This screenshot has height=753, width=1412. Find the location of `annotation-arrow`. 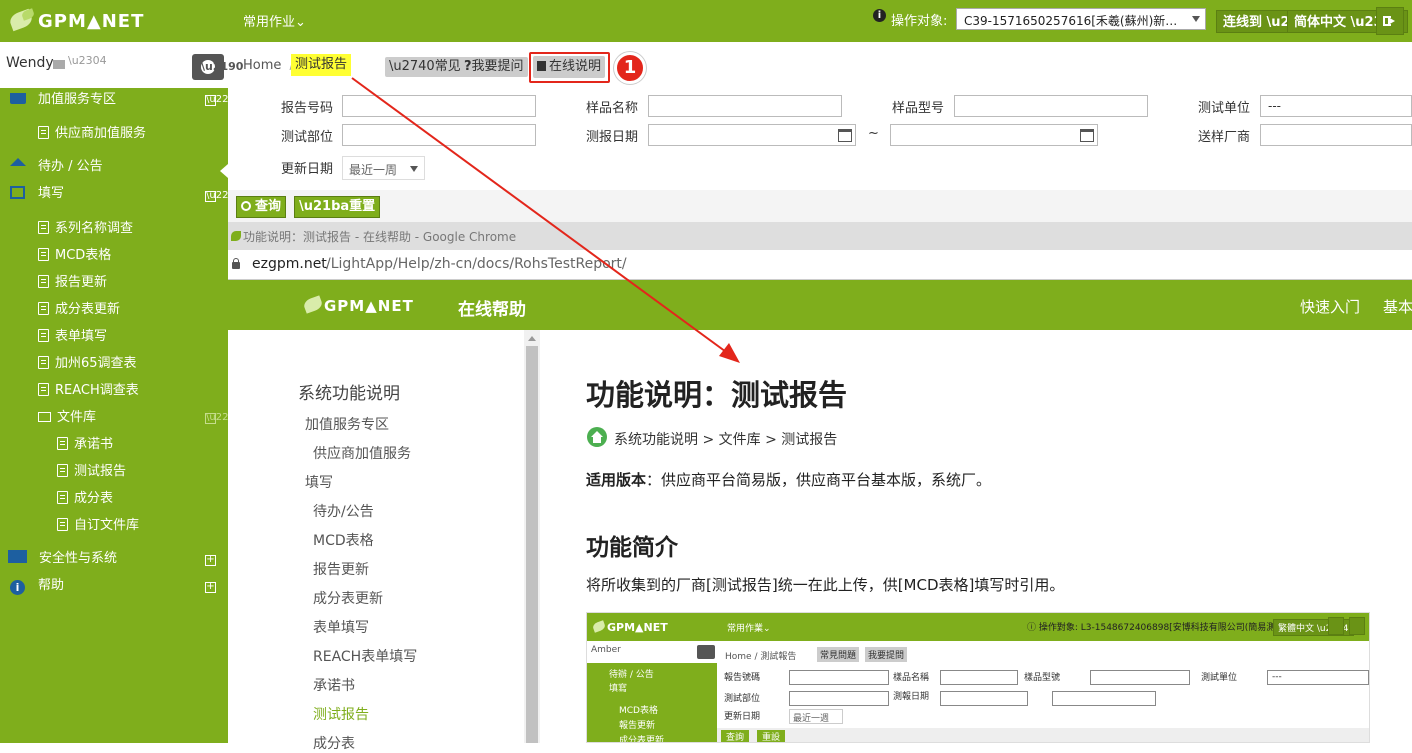

annotation-arrow is located at coordinates (545, 220).